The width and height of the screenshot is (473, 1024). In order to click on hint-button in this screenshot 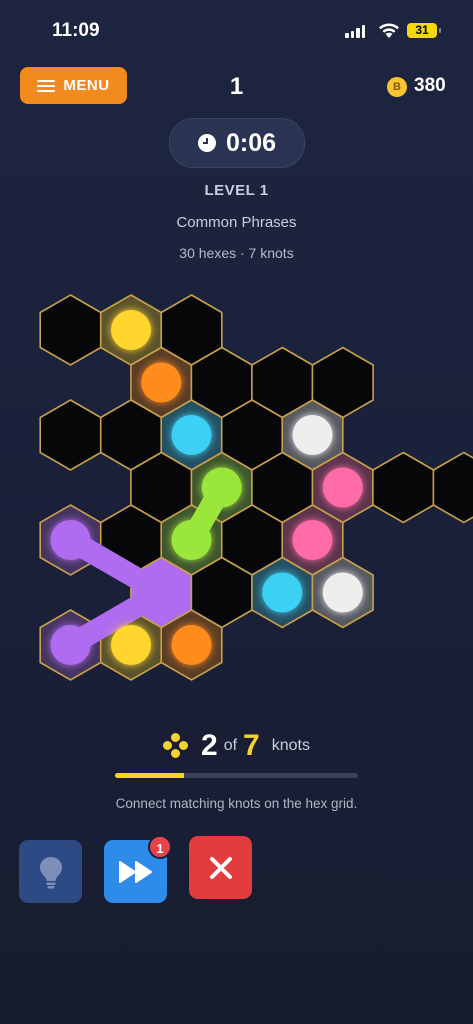, I will do `click(50, 871)`.